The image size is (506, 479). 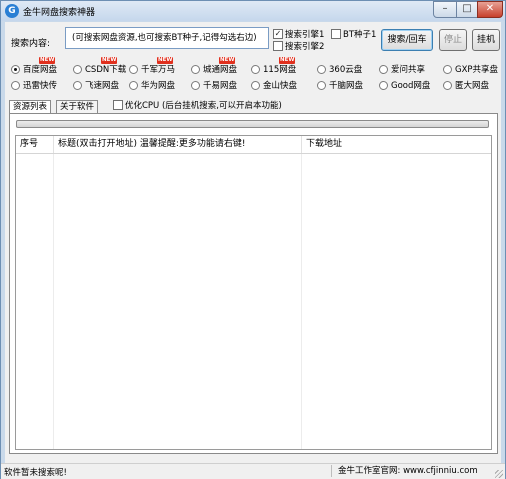 I want to click on source-label: 城通网盘, so click(x=220, y=70).